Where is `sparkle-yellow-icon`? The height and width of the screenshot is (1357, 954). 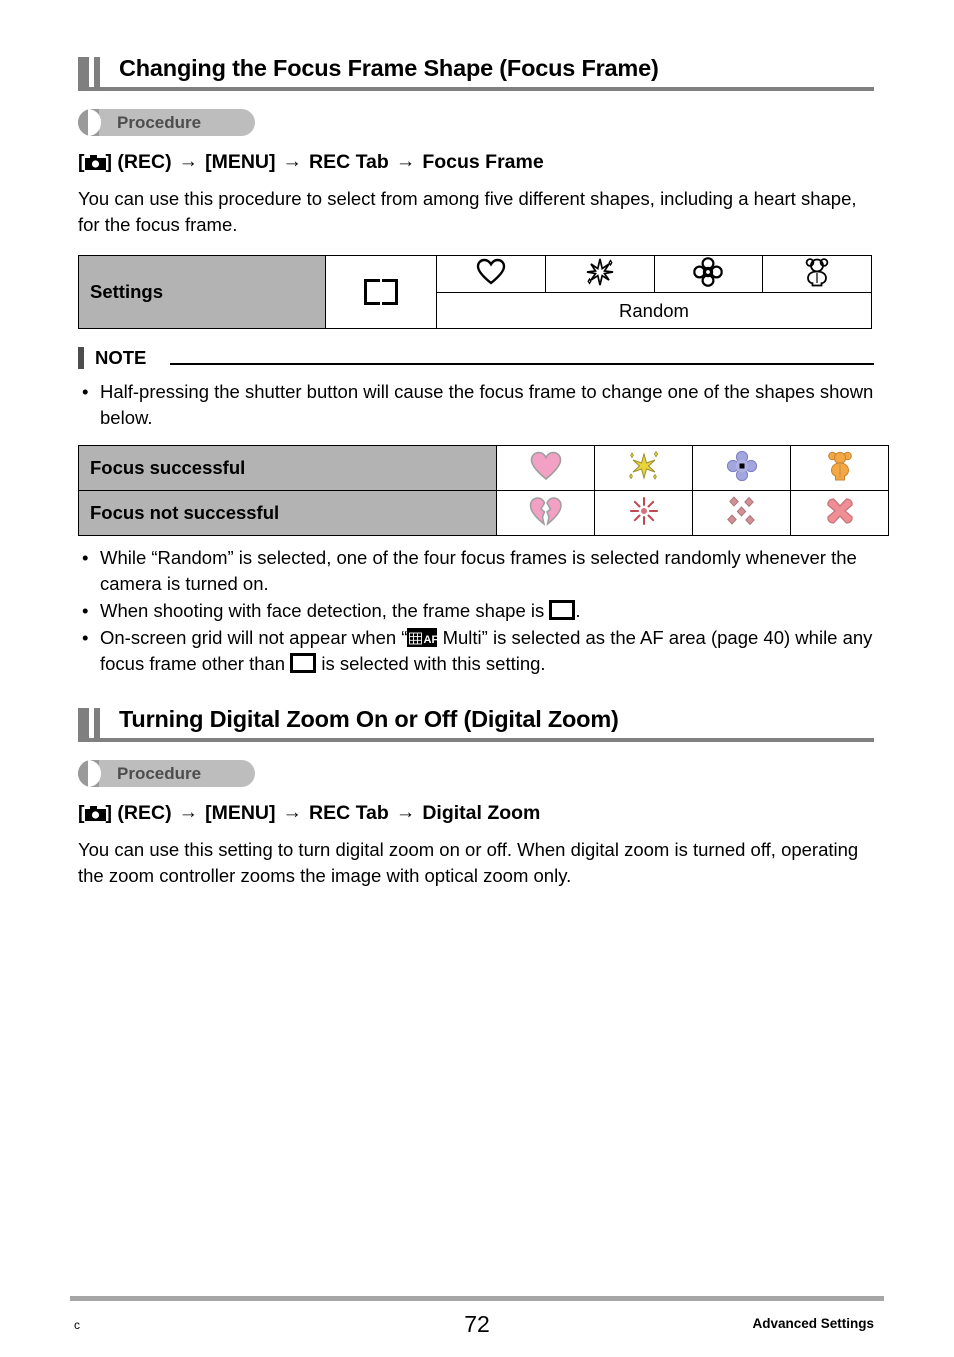 sparkle-yellow-icon is located at coordinates (643, 465).